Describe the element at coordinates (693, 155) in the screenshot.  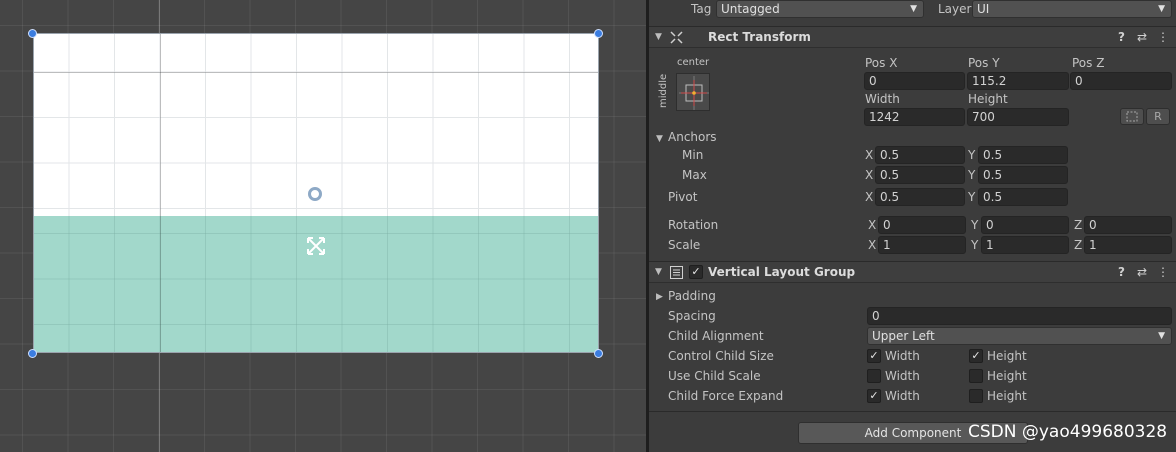
I see `anchor-min-label: Min` at that location.